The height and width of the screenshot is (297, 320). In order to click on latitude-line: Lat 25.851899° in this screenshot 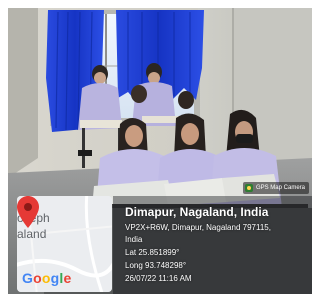, I will do `click(152, 252)`.